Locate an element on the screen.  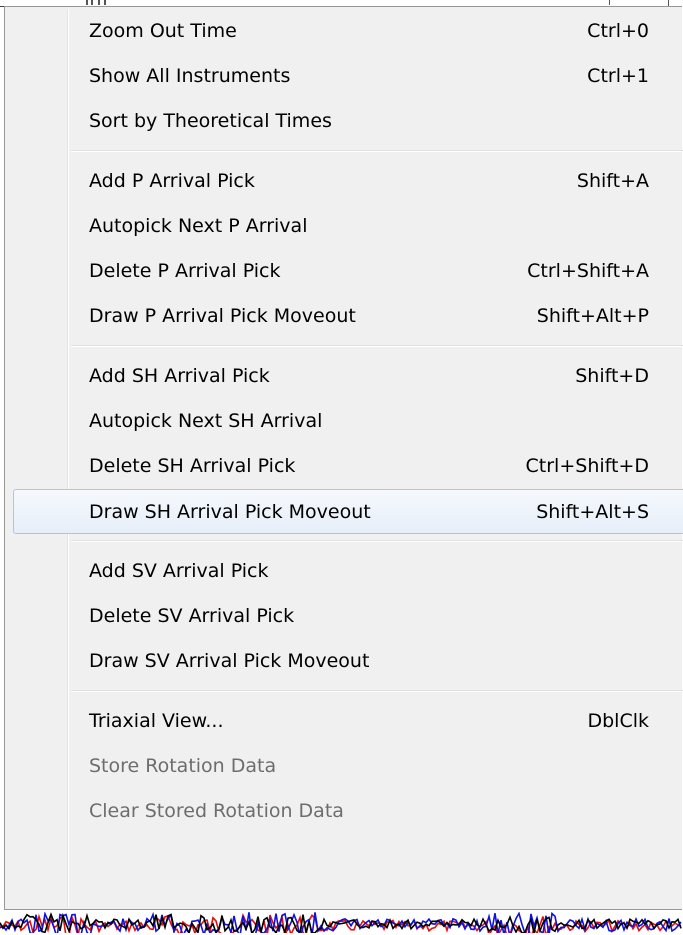
menu-item-label: Show All Instruments is located at coordinates (190, 76).